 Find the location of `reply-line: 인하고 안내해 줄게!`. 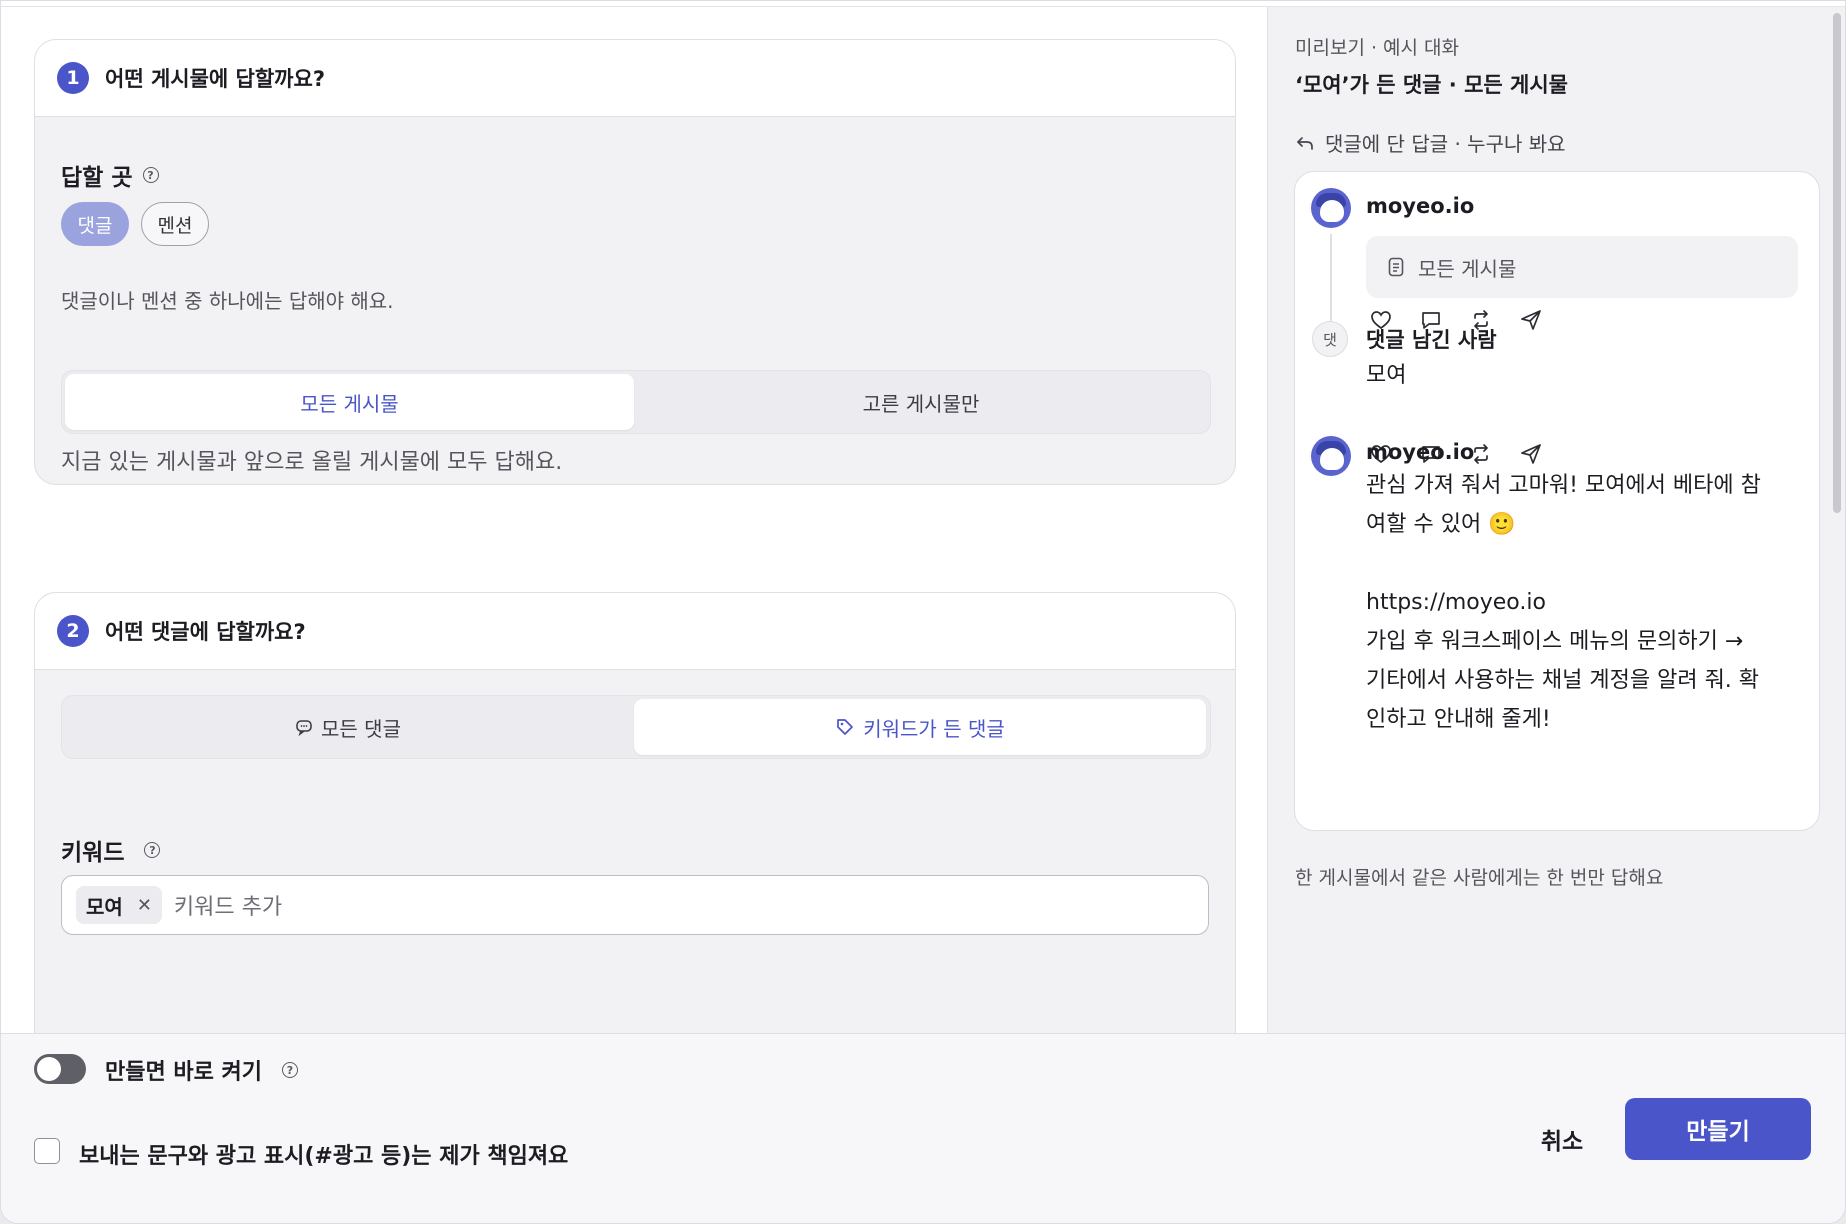

reply-line: 인하고 안내해 줄게! is located at coordinates (1458, 719).